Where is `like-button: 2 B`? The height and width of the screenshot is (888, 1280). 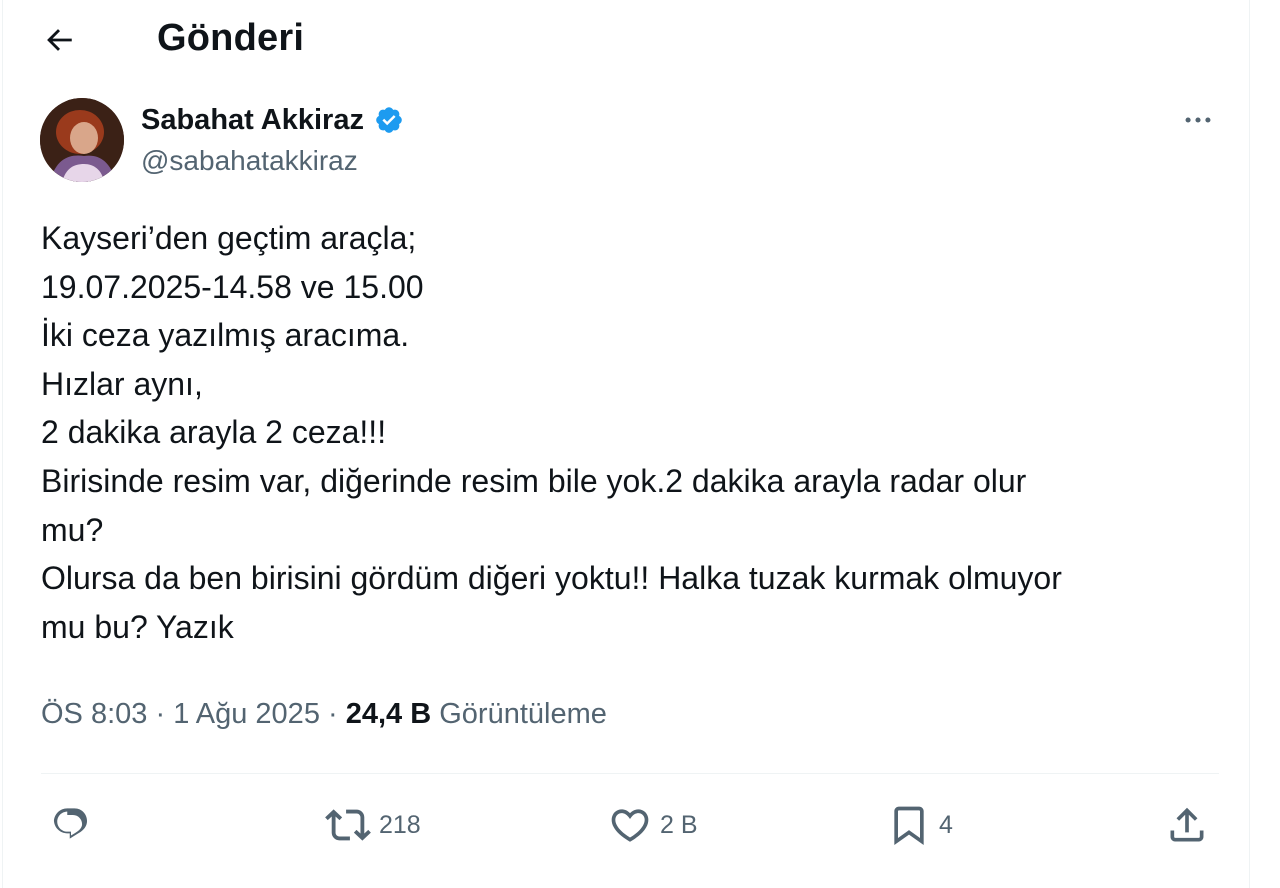
like-button: 2 B is located at coordinates (653, 825).